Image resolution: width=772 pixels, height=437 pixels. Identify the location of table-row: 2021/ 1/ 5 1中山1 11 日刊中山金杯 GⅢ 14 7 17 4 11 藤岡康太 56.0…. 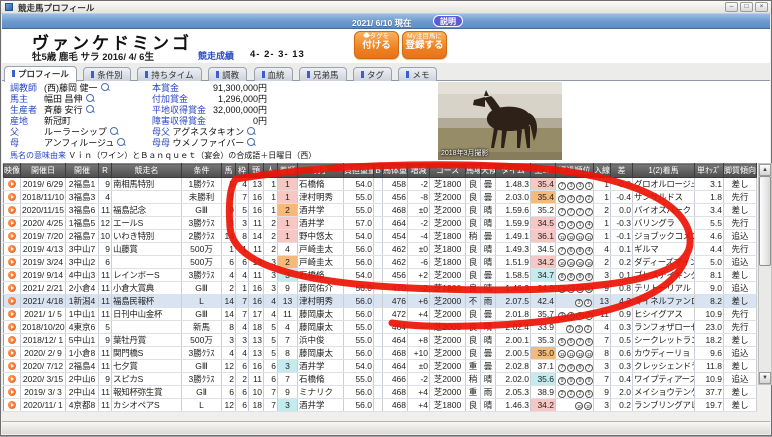
(380, 314).